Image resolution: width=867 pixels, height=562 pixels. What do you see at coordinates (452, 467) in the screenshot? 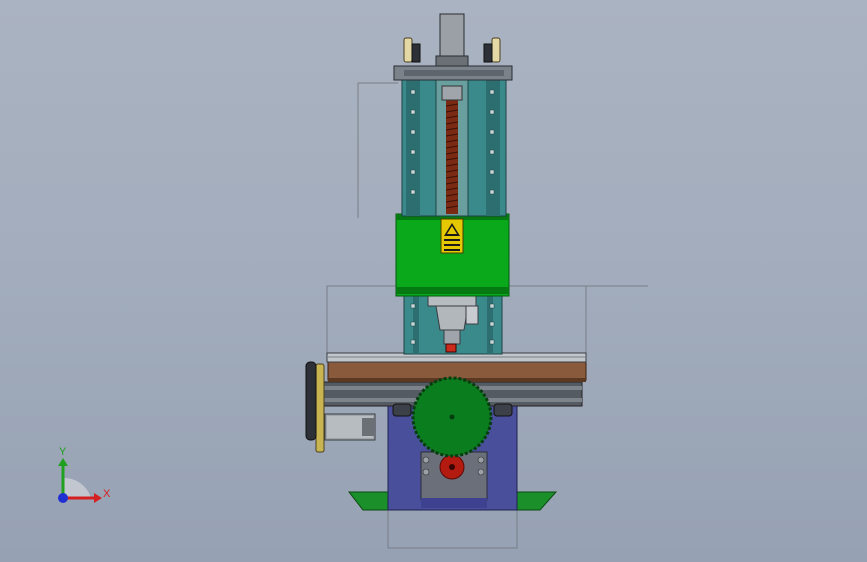
I see `red-pinion-gear` at bounding box center [452, 467].